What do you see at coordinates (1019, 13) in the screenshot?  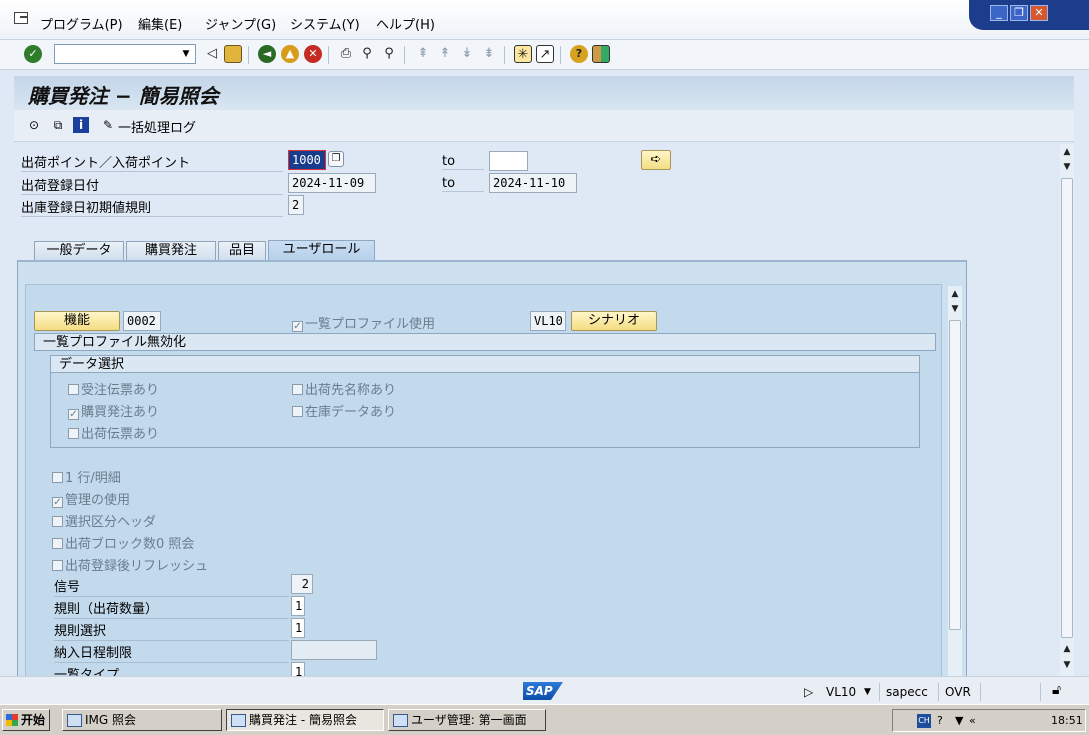 I see `restore-icon: ❐` at bounding box center [1019, 13].